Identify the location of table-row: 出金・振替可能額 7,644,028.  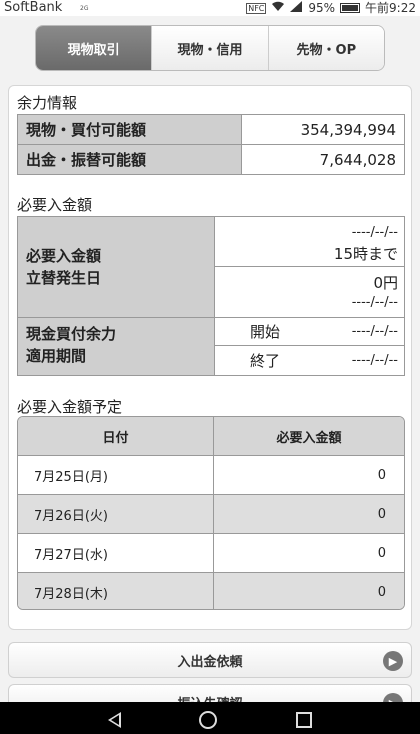
(211, 159).